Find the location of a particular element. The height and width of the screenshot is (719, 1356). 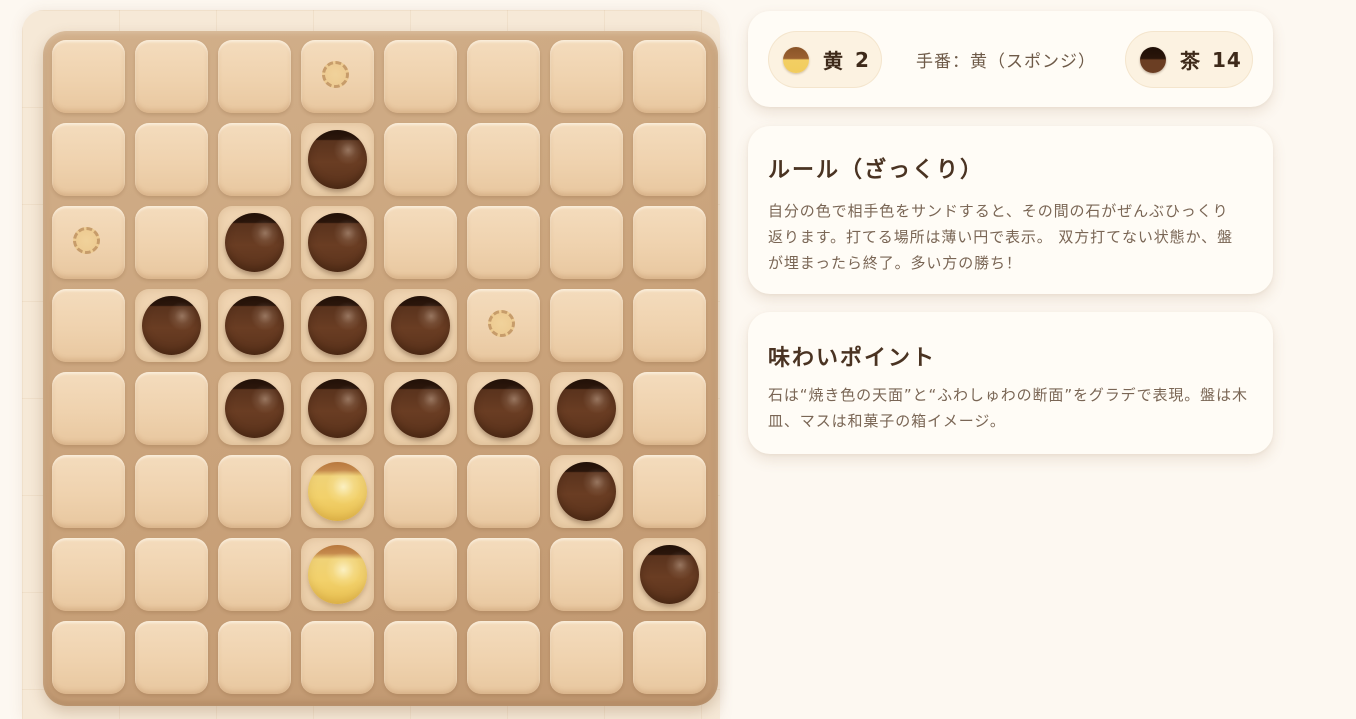

board-cell-r7c6 is located at coordinates (503, 574).